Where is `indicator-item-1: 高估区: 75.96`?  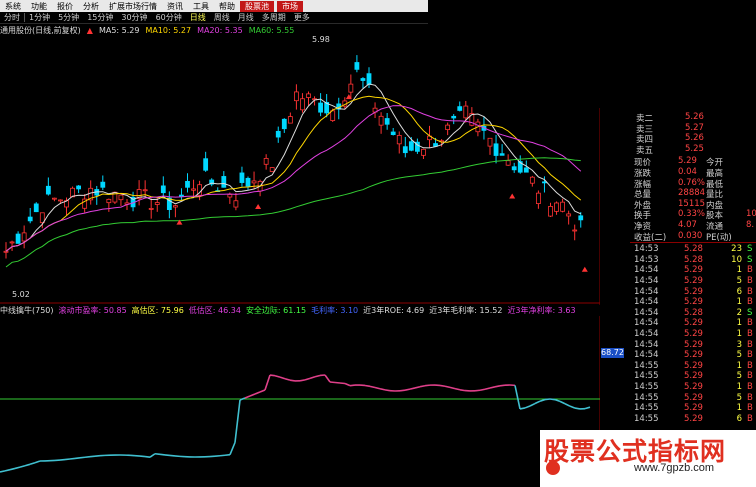
indicator-item-1: 高估区: 75.96 is located at coordinates (157, 310).